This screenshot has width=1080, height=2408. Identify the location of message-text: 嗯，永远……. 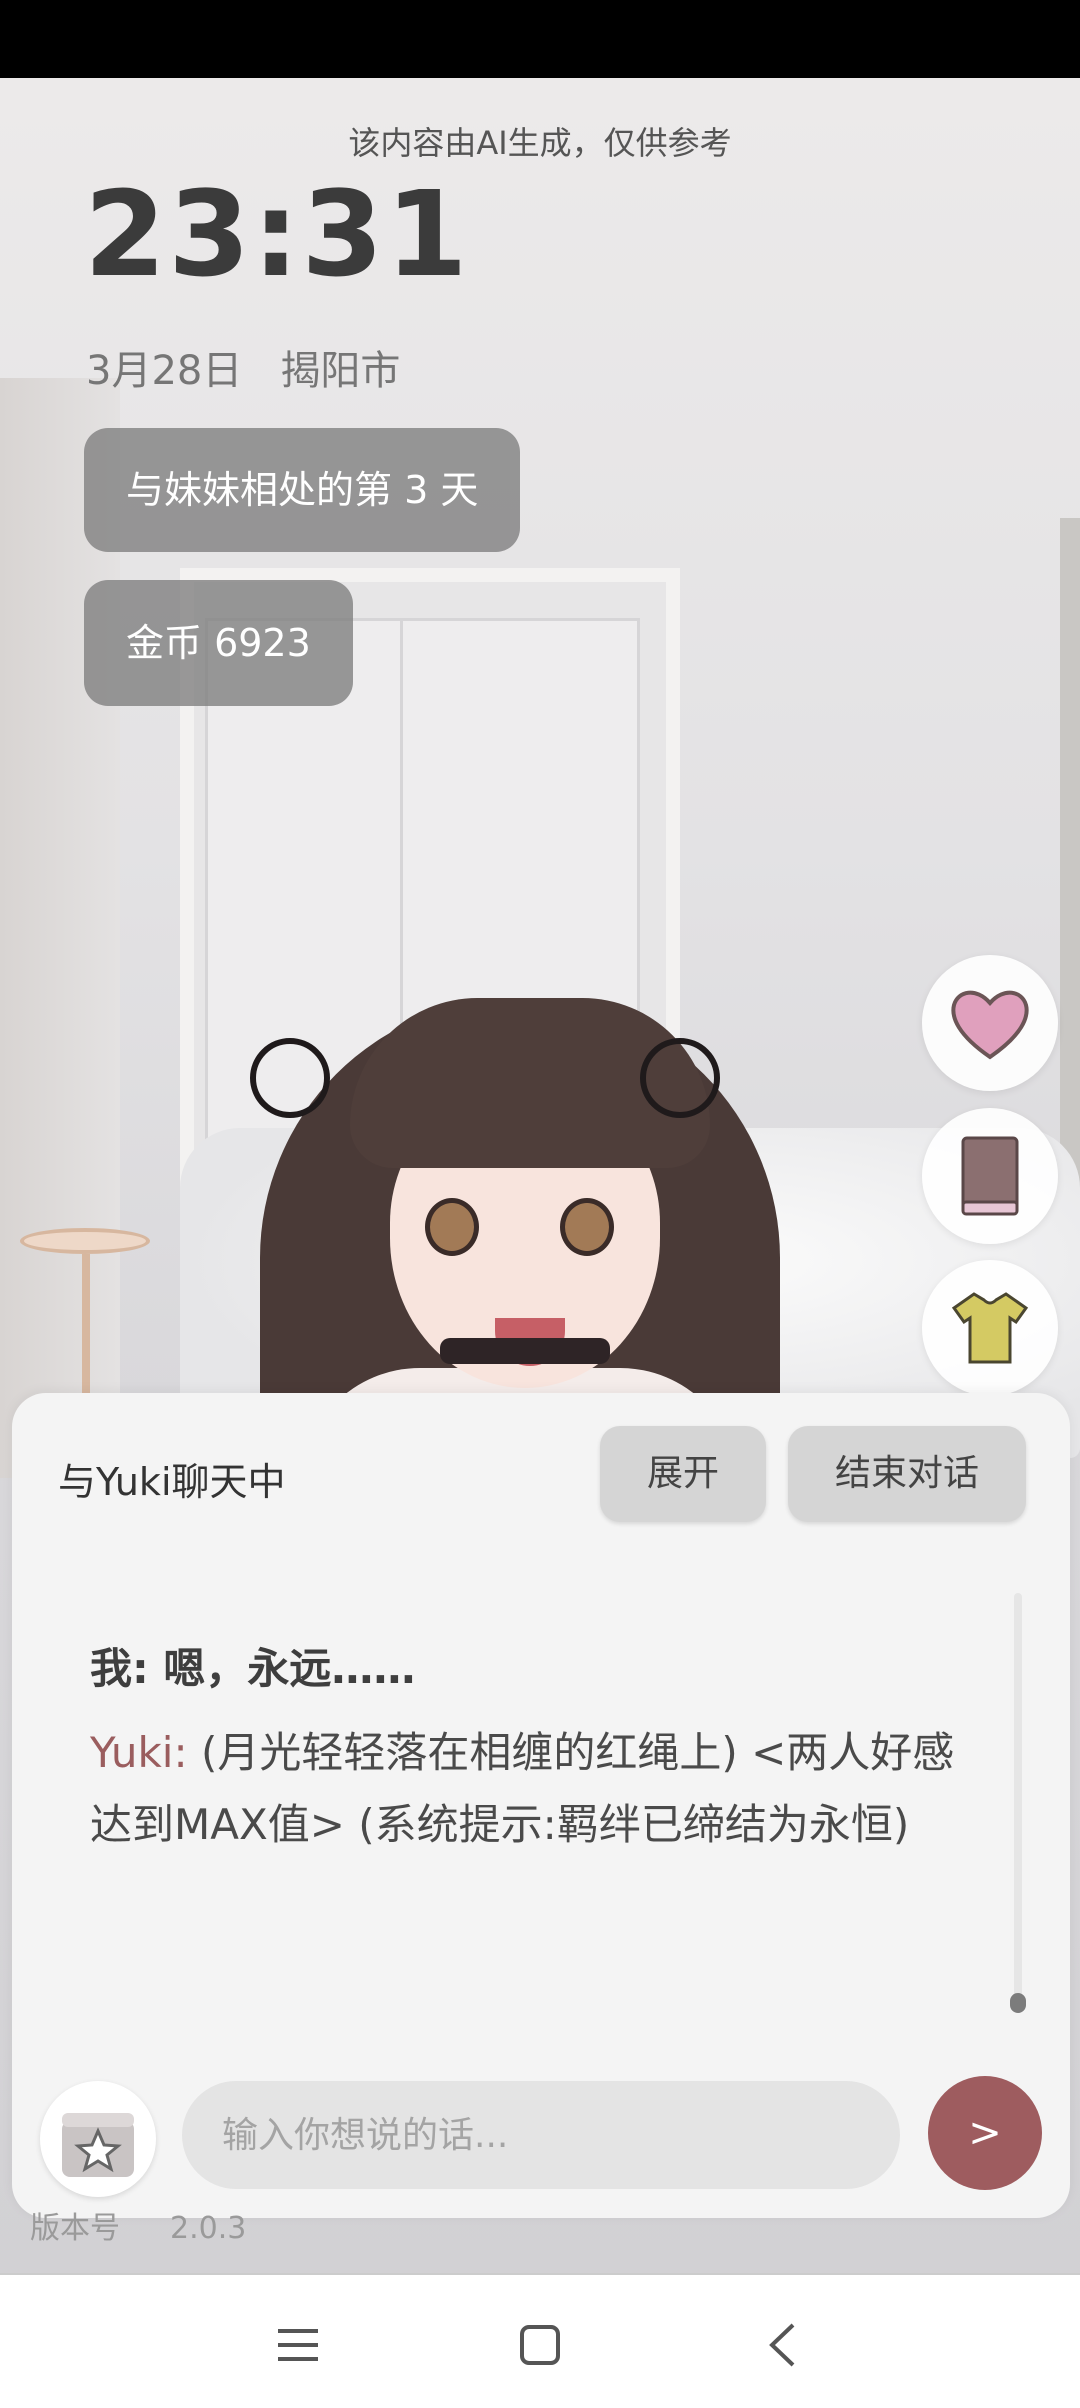
(289, 1668).